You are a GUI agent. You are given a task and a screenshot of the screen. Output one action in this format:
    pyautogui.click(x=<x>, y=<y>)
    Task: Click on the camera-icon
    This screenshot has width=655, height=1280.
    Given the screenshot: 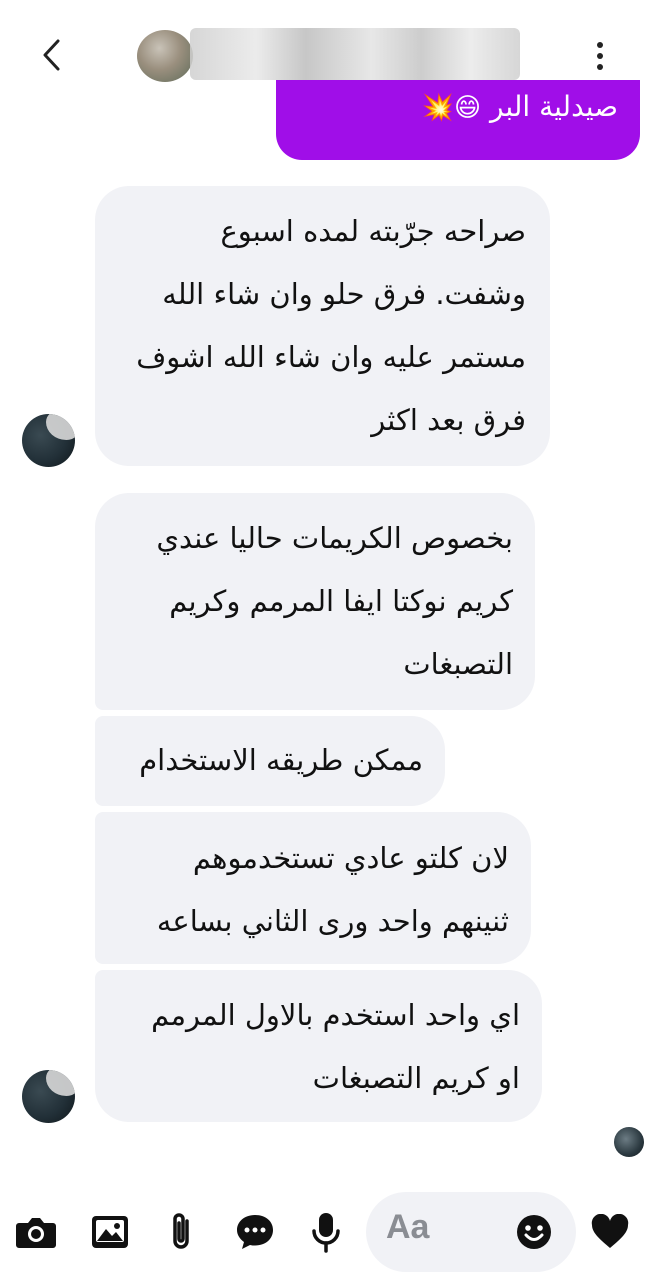 What is the action you would take?
    pyautogui.click(x=36, y=1233)
    